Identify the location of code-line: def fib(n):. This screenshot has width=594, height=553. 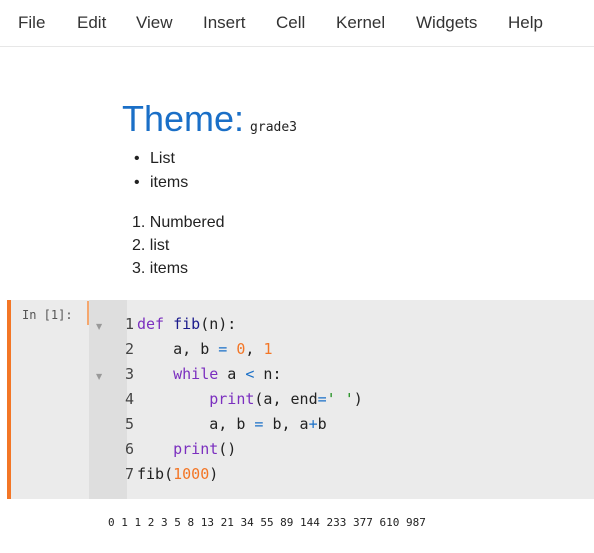
(186, 324).